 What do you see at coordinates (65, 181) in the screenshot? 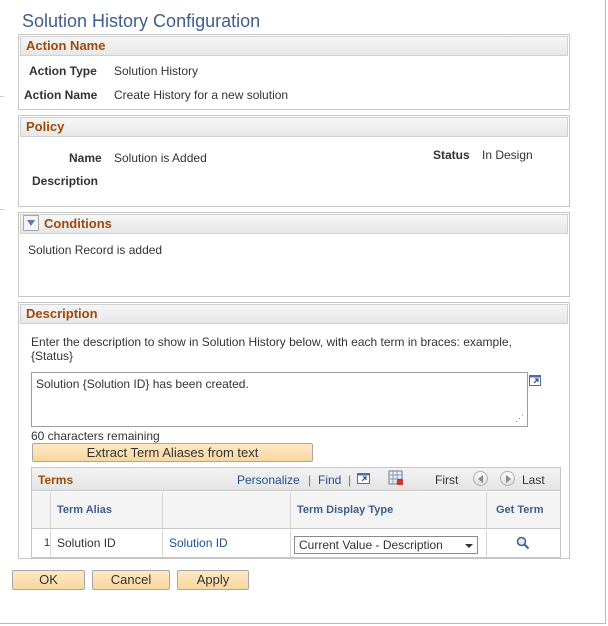
I see `policy-description-label: Description` at bounding box center [65, 181].